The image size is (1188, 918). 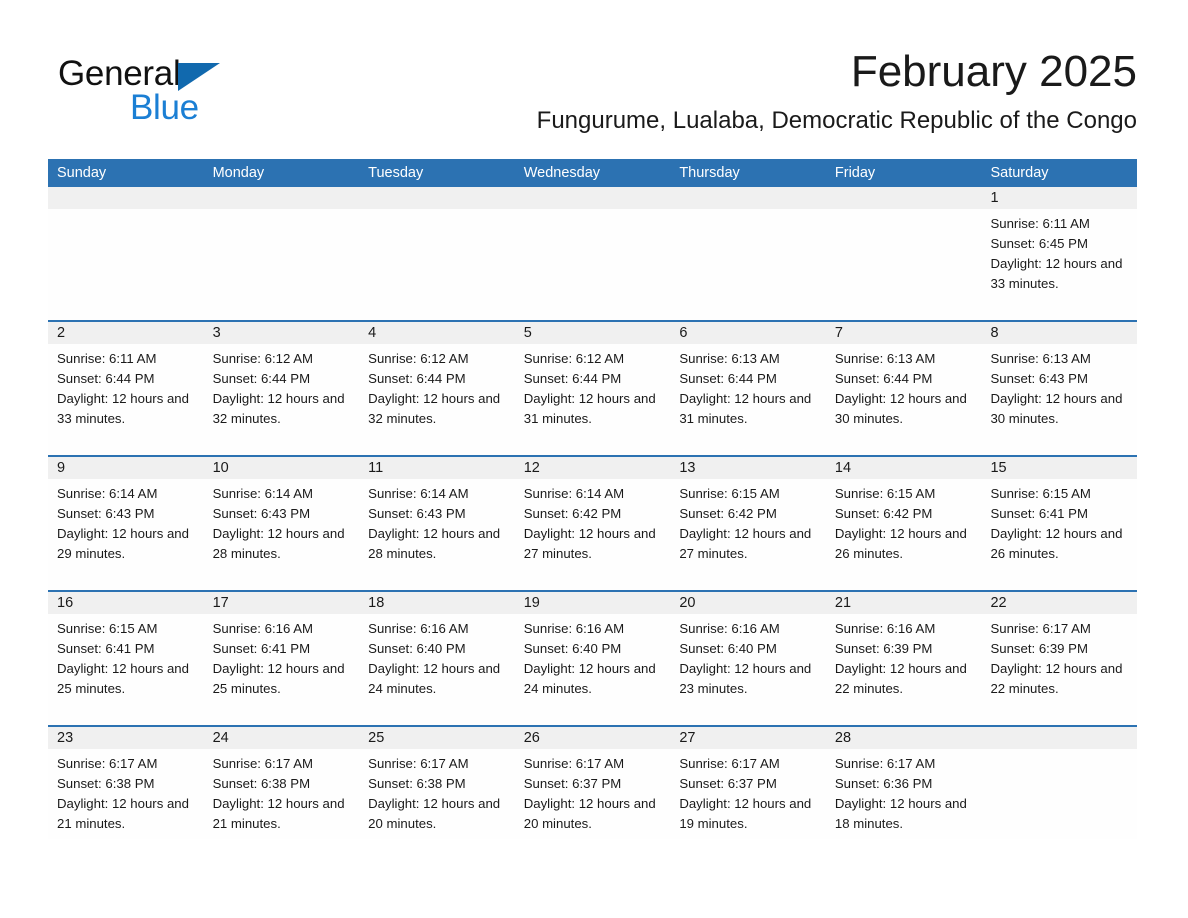 What do you see at coordinates (1059, 333) in the screenshot?
I see `day-number-band: 8` at bounding box center [1059, 333].